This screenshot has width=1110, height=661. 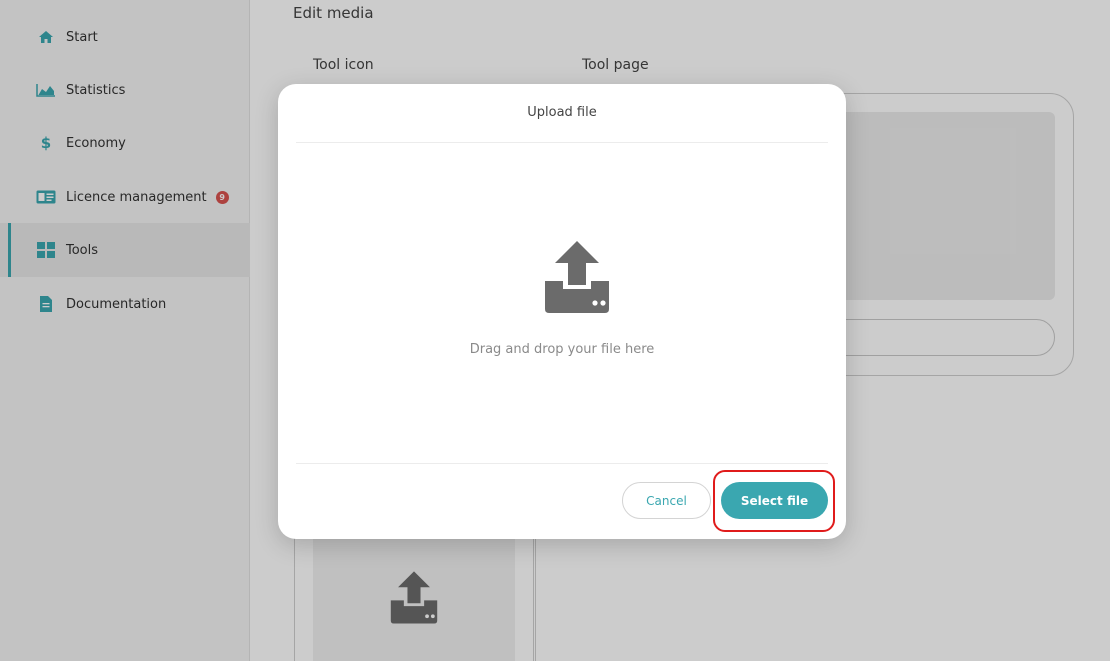 What do you see at coordinates (562, 463) in the screenshot?
I see `divider` at bounding box center [562, 463].